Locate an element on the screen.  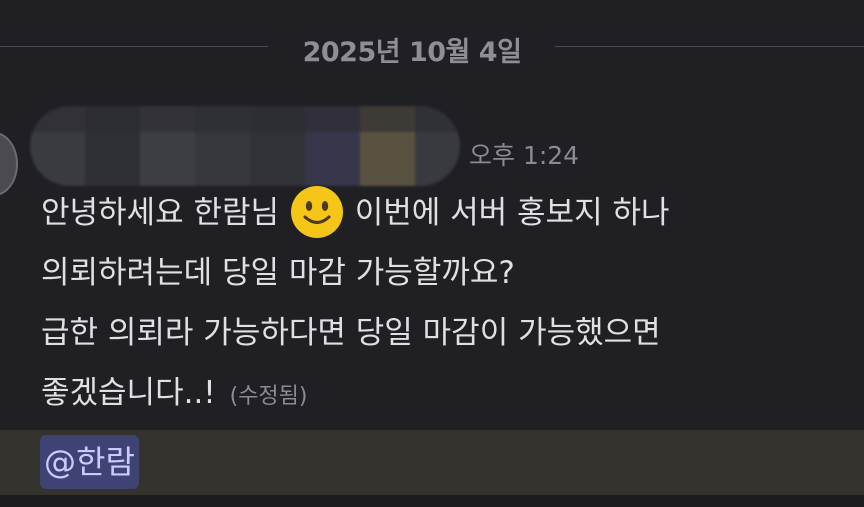
message-timestamp: 오후 1:24 is located at coordinates (524, 155).